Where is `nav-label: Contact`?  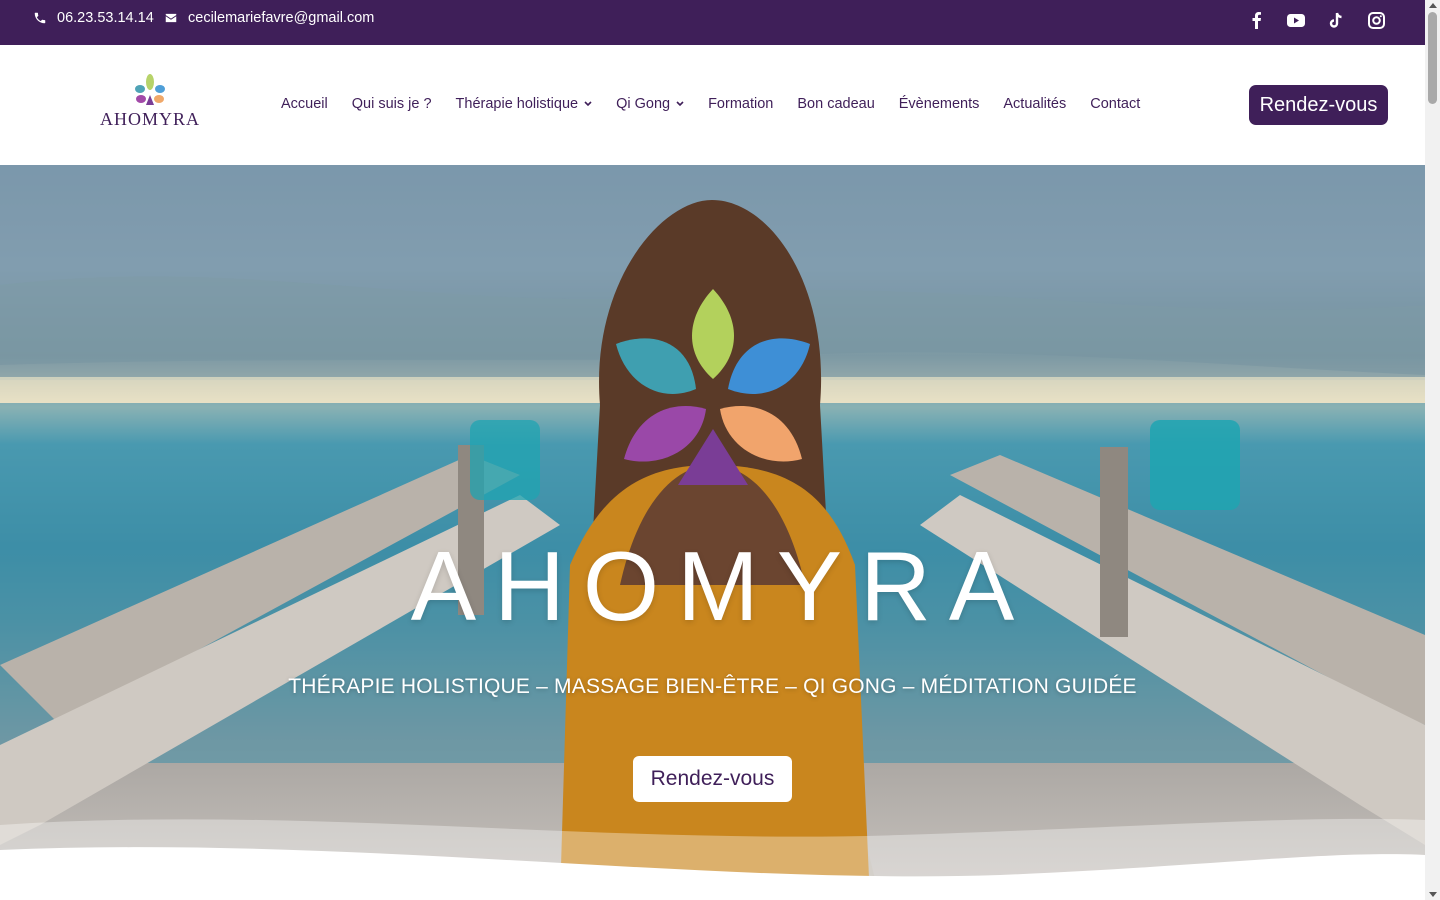
nav-label: Contact is located at coordinates (1115, 104).